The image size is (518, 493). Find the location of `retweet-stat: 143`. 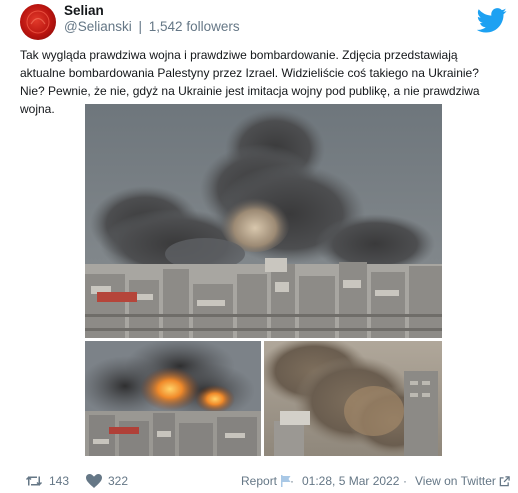

retweet-stat: 143 is located at coordinates (47, 481).